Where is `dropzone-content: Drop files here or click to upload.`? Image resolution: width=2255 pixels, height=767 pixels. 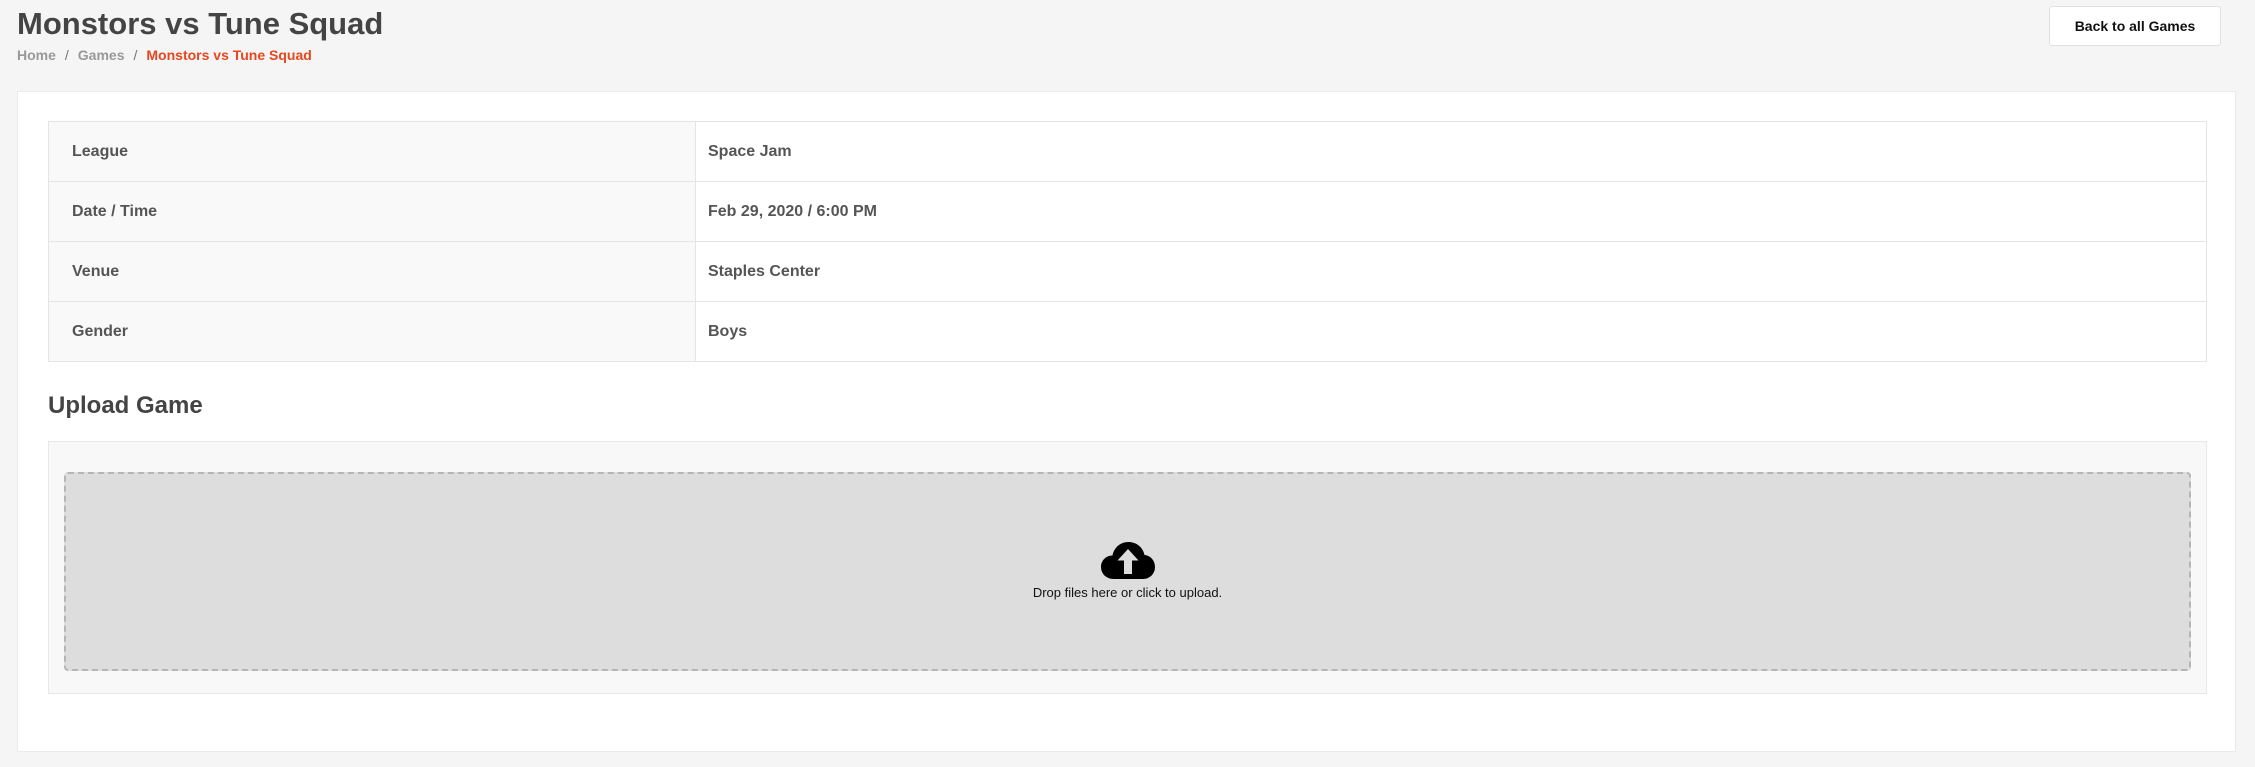 dropzone-content: Drop files here or click to upload. is located at coordinates (1127, 570).